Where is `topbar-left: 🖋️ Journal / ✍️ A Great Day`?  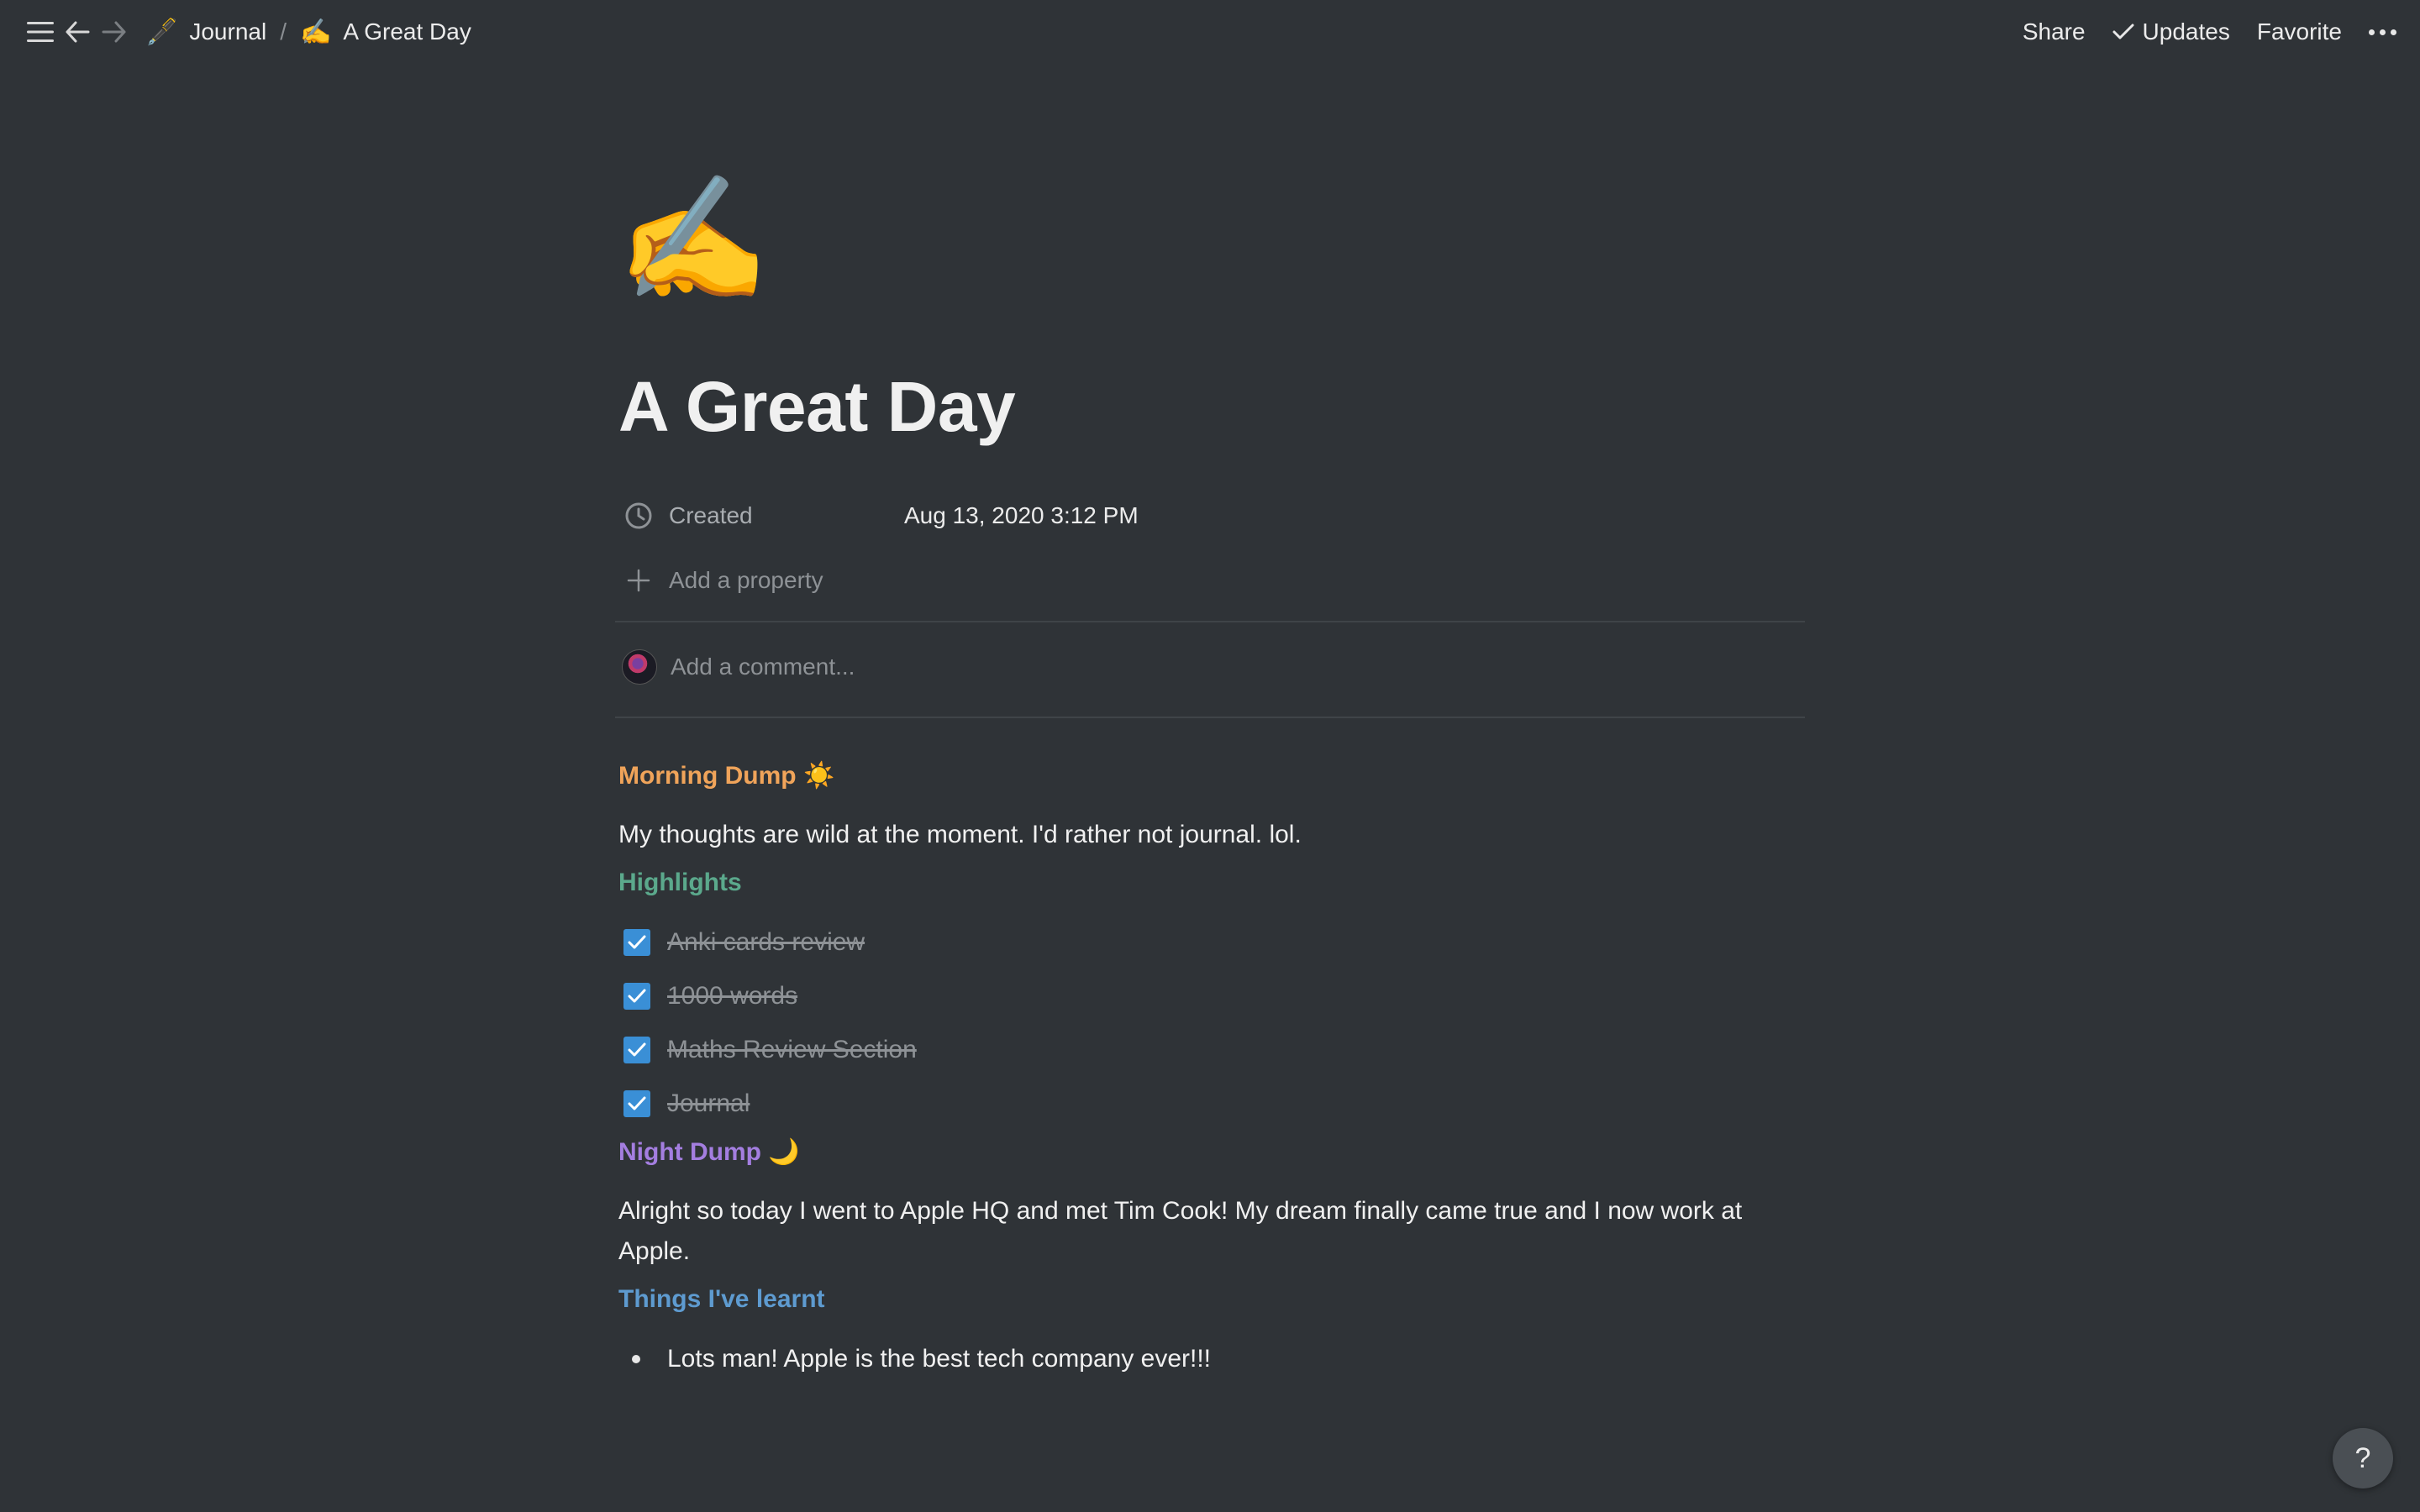 topbar-left: 🖋️ Journal / ✍️ A Great Day is located at coordinates (239, 32).